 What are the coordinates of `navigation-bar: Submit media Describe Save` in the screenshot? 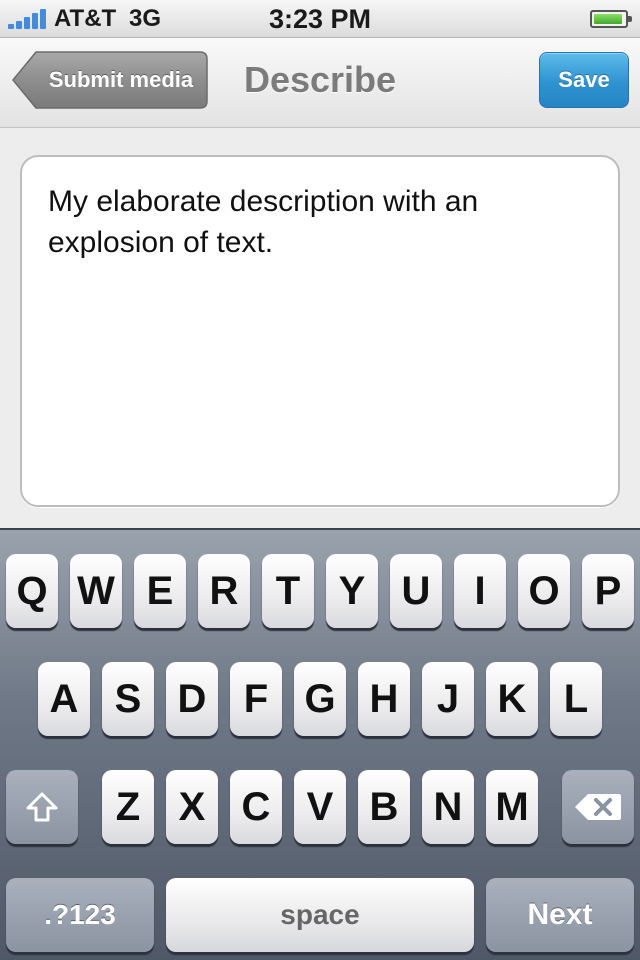 It's located at (320, 83).